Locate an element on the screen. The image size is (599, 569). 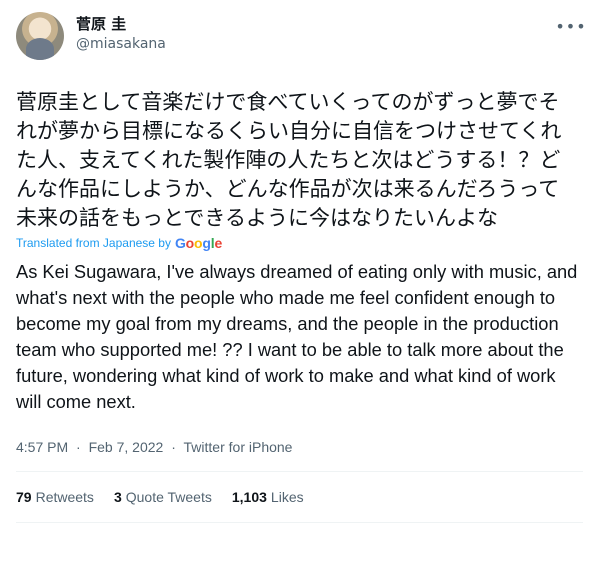
tweet-header: 菅原 圭 @miasakana ••• is located at coordinates (301, 38).